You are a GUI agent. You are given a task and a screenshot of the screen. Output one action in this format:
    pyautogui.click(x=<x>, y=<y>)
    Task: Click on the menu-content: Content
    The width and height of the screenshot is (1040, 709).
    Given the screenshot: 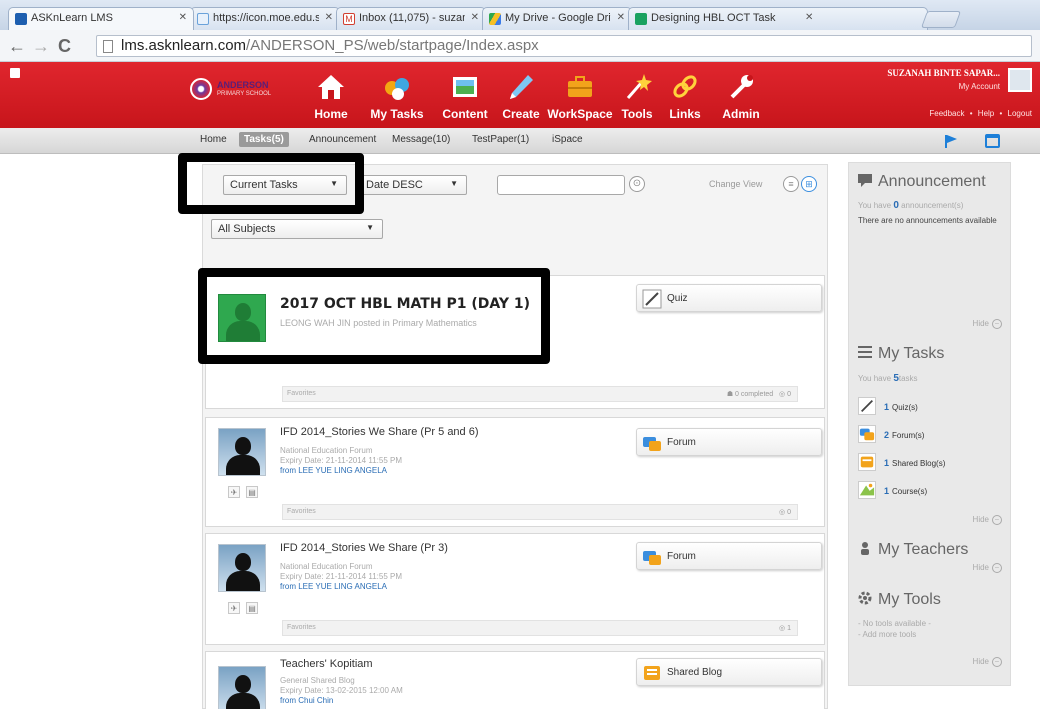 What is the action you would take?
    pyautogui.click(x=465, y=95)
    